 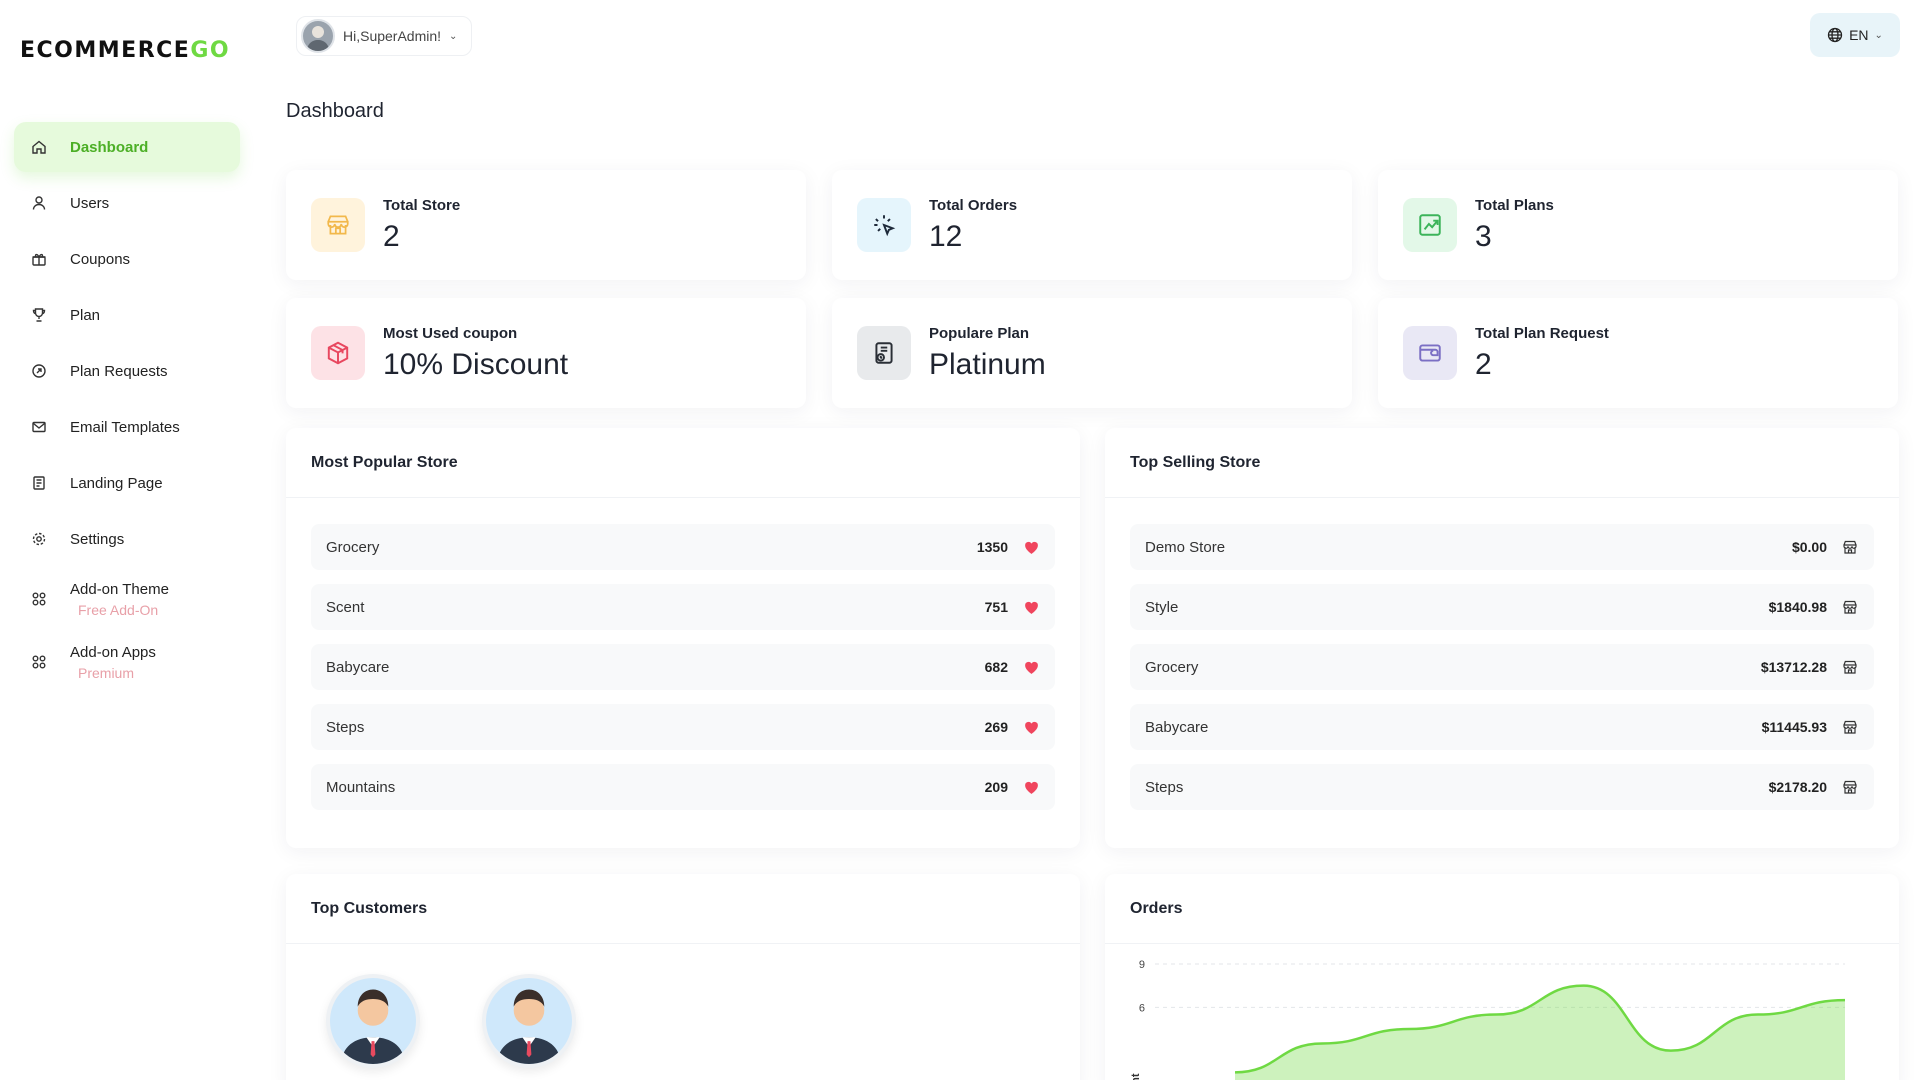 What do you see at coordinates (1502, 909) in the screenshot?
I see `panel-title: Orders` at bounding box center [1502, 909].